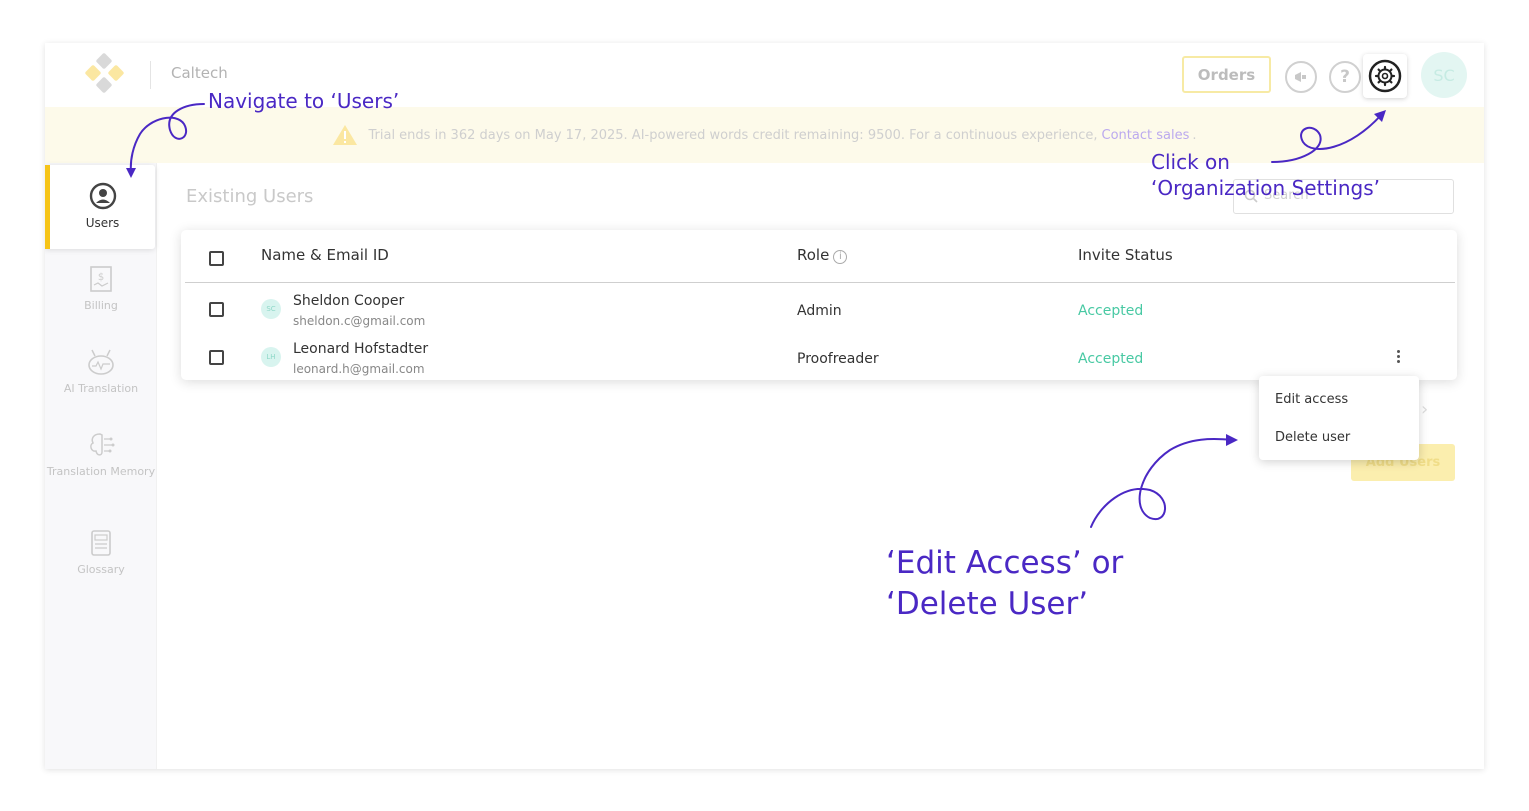 This screenshot has width=1529, height=811. Describe the element at coordinates (1301, 77) in the screenshot. I see `megaphone-icon` at that location.